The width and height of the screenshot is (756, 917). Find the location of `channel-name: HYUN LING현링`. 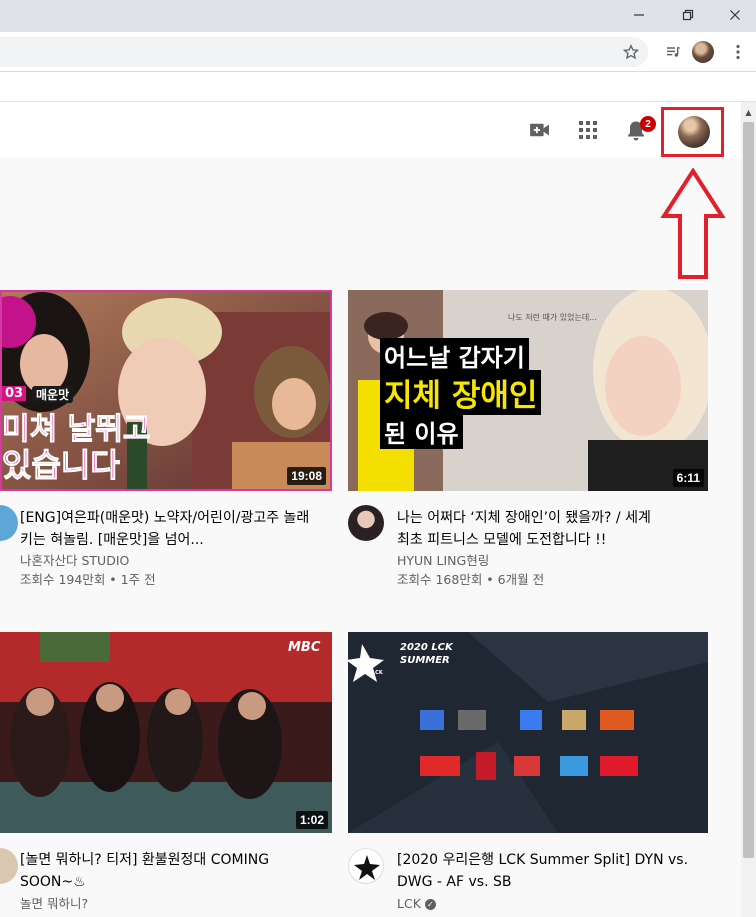

channel-name: HYUN LING현링 is located at coordinates (557, 561).